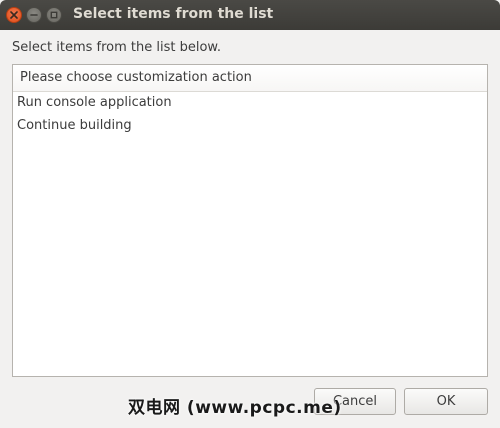 The width and height of the screenshot is (500, 428). I want to click on minimize-icon, so click(34, 15).